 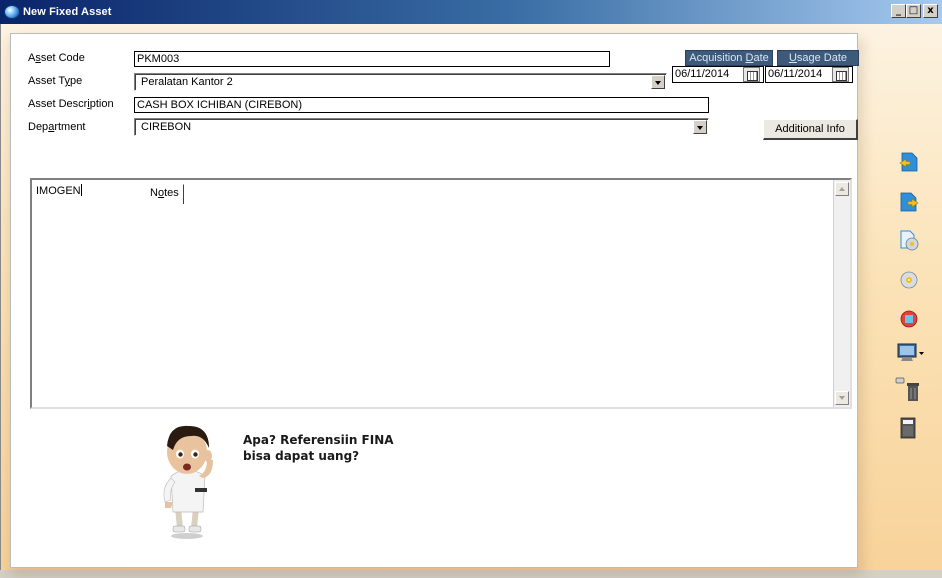 I want to click on monitor-icon, so click(x=911, y=353).